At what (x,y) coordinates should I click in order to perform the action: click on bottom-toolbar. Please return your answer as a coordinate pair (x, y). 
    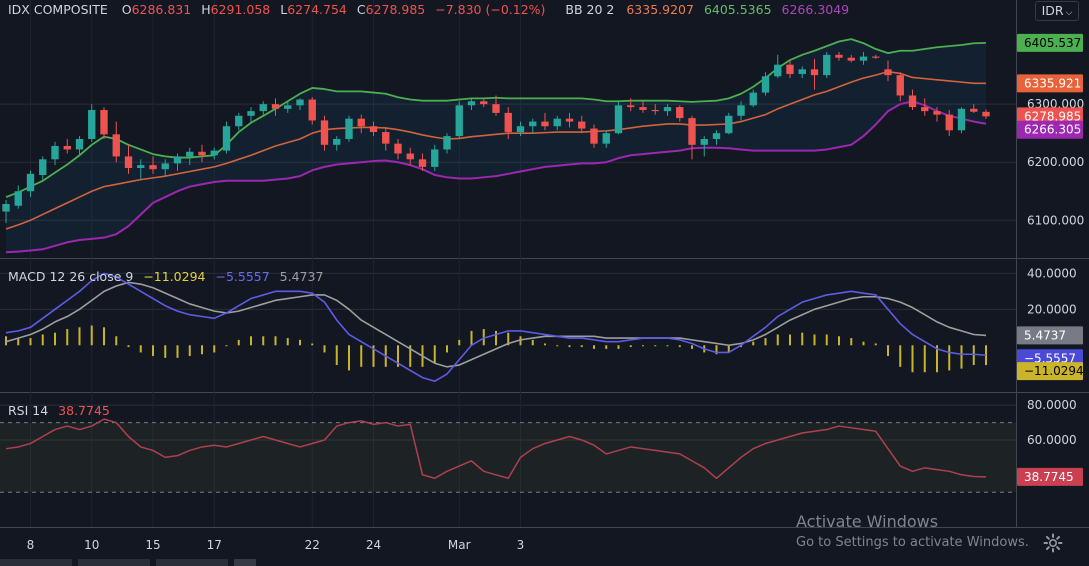
    Looking at the image, I should click on (130, 562).